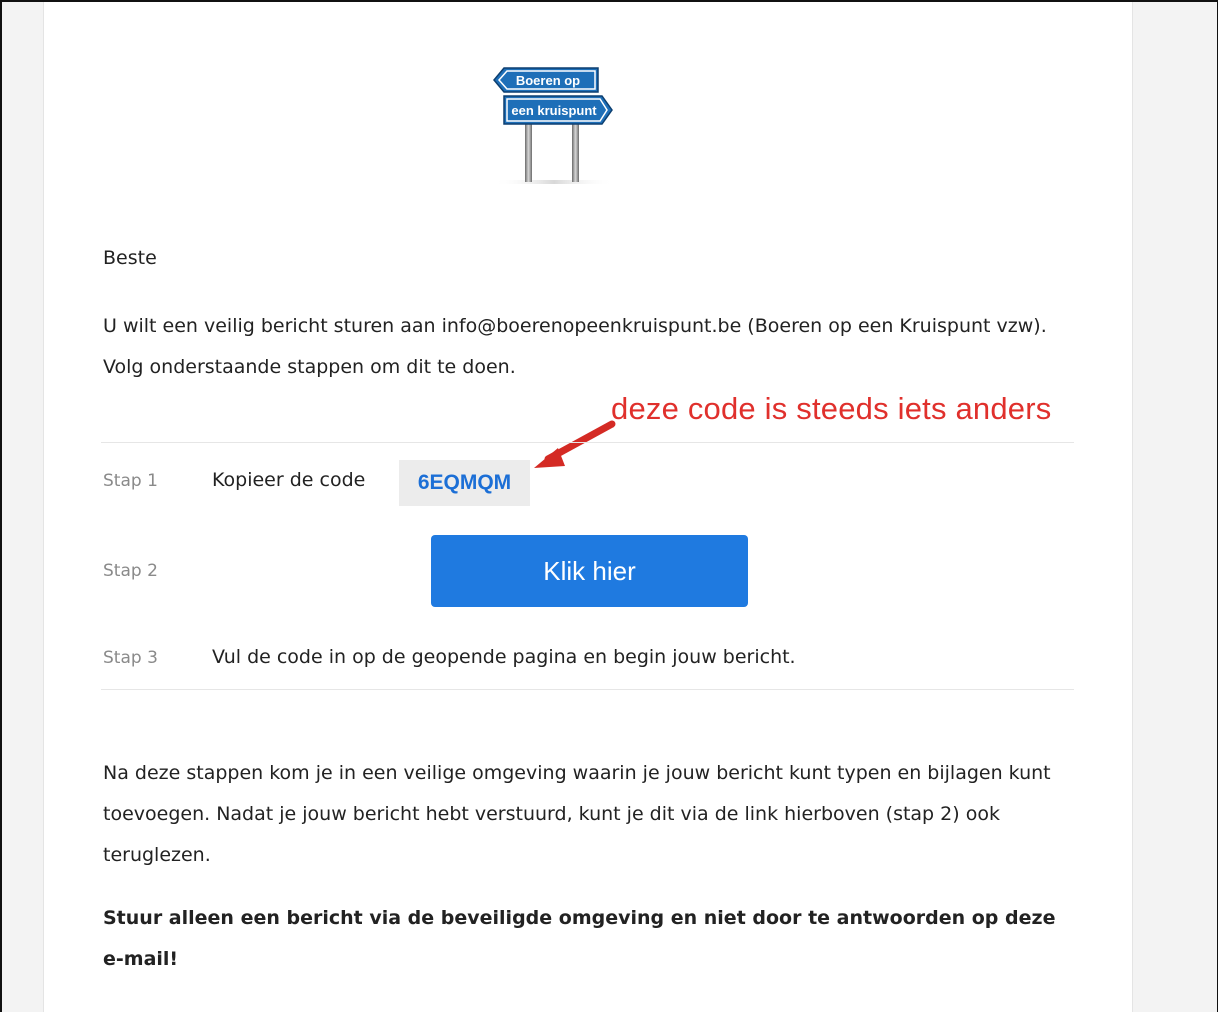 The height and width of the screenshot is (1012, 1218). What do you see at coordinates (548, 80) in the screenshot?
I see `logo-line1: Boeren op` at bounding box center [548, 80].